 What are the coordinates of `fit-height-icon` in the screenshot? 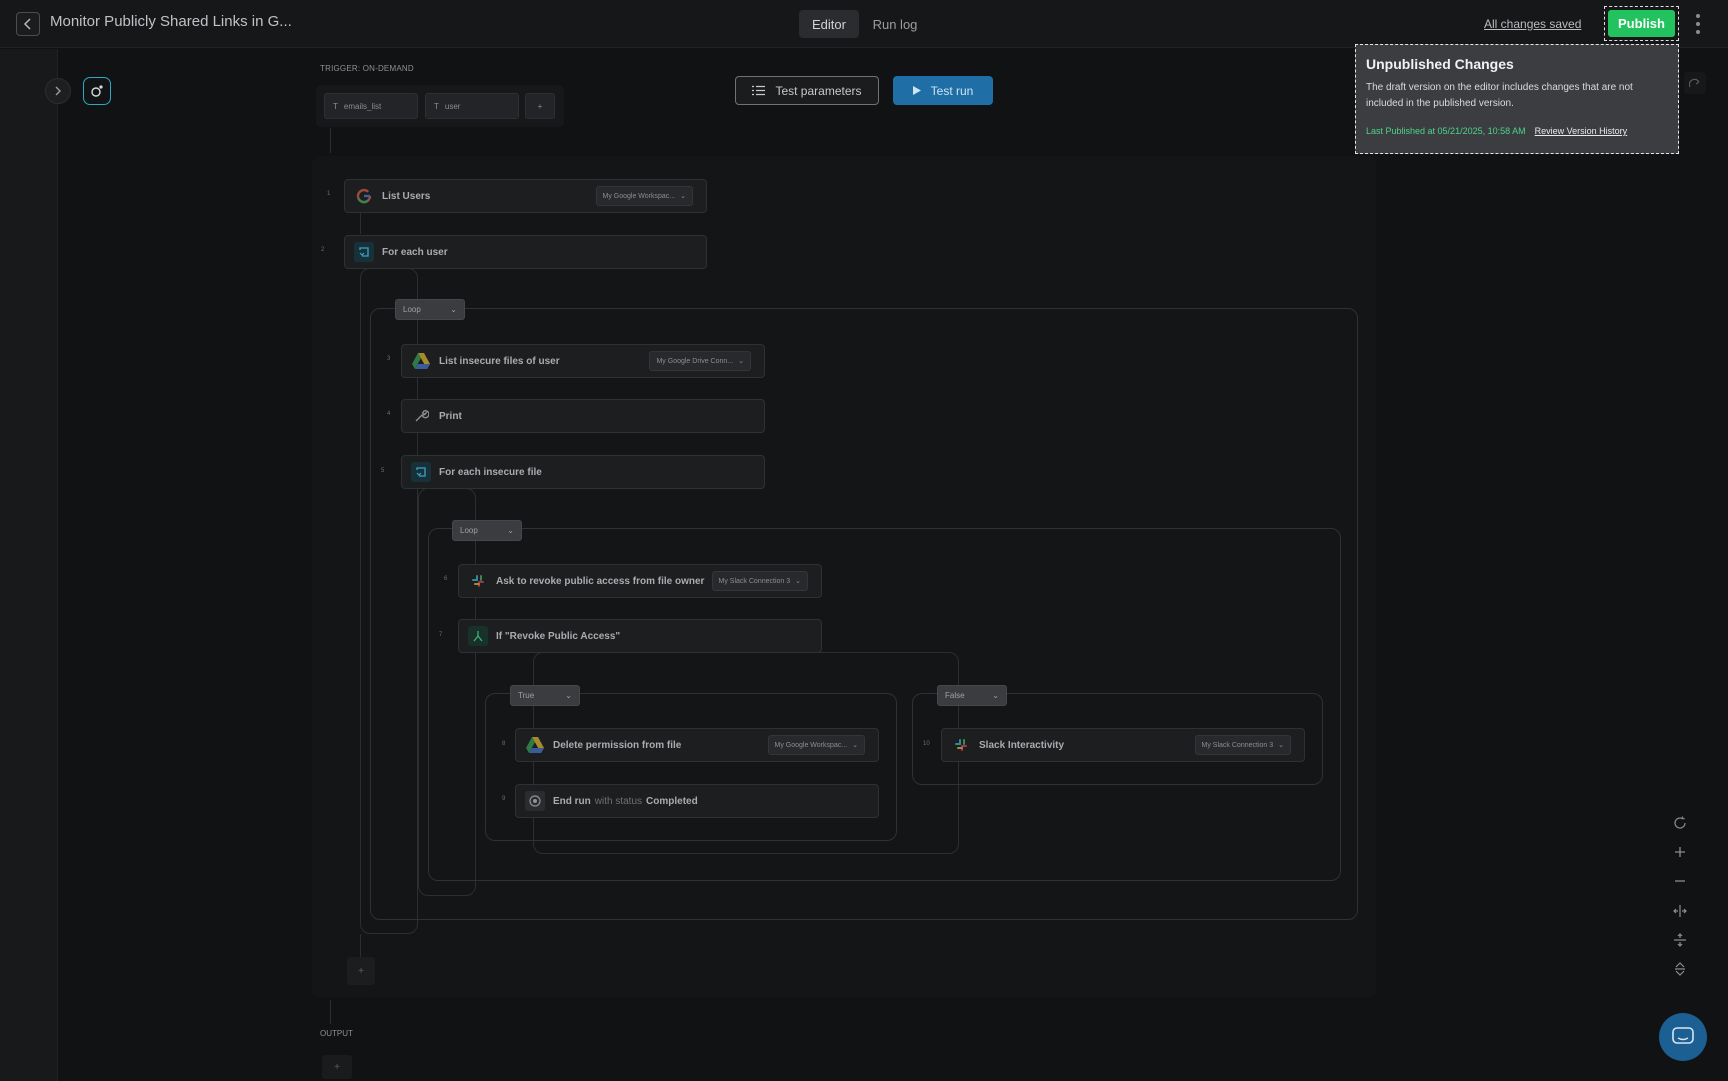 It's located at (1680, 940).